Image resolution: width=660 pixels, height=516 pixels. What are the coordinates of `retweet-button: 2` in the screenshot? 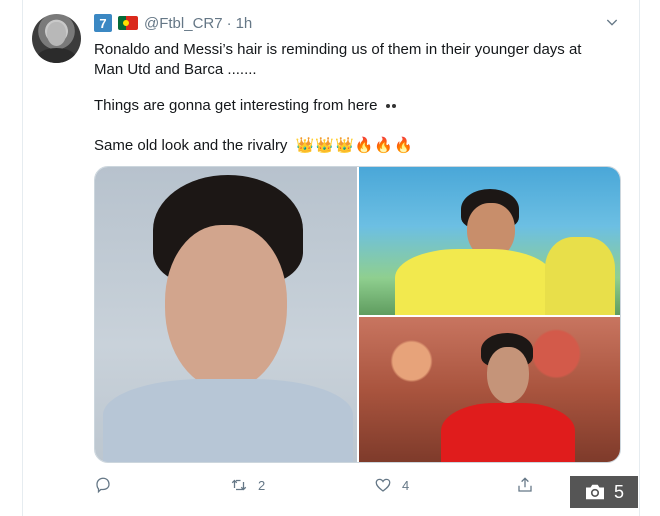 It's located at (247, 485).